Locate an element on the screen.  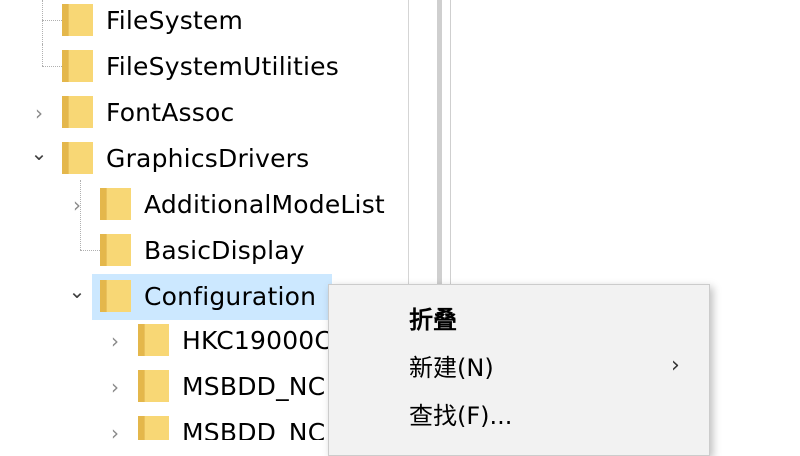
tree-item-graphicsdrivers: ⌄ GraphicsDrivers is located at coordinates (204, 160).